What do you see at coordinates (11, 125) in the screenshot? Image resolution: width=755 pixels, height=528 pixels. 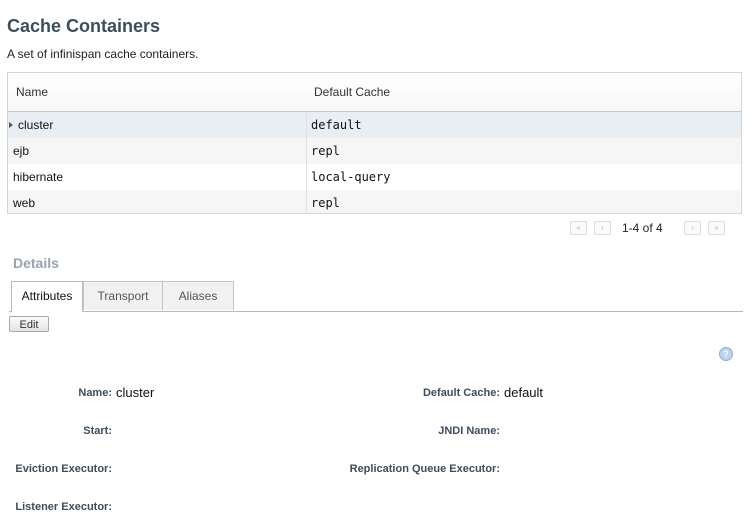 I see `row-selected-arrow-icon` at bounding box center [11, 125].